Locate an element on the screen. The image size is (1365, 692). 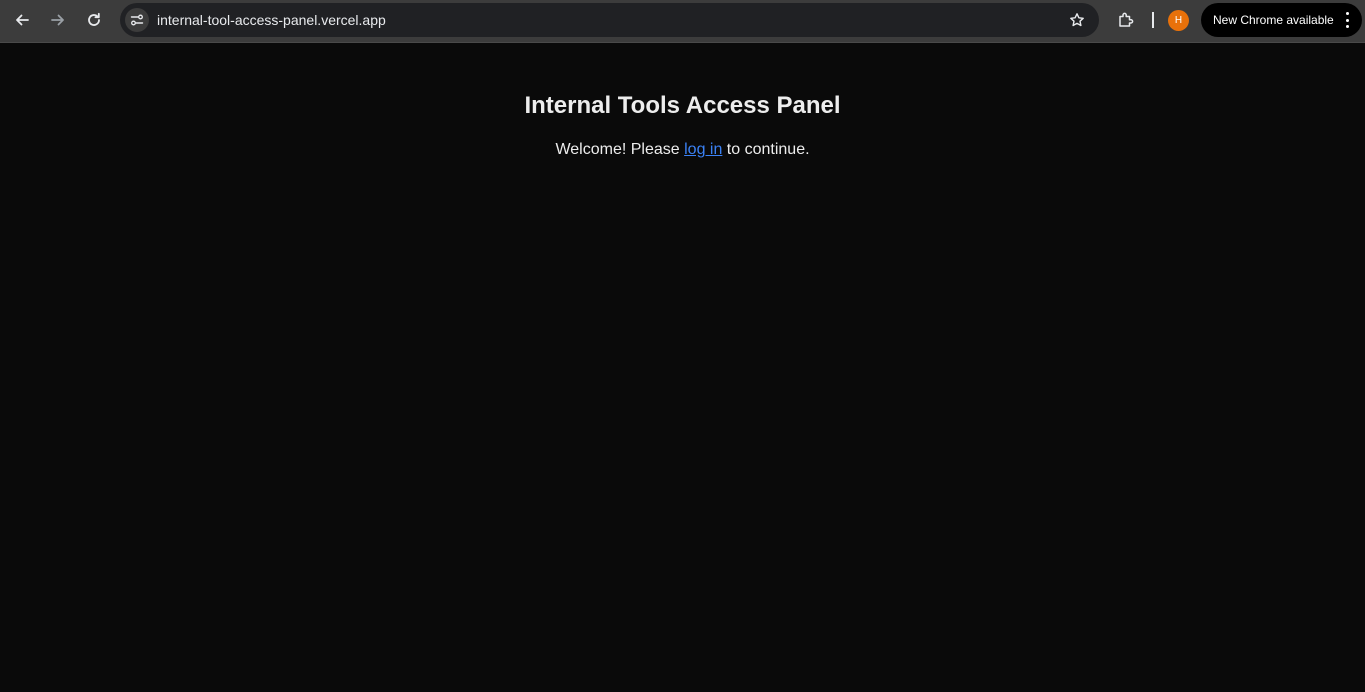
chrome-update-button: New Chrome available is located at coordinates (1281, 20).